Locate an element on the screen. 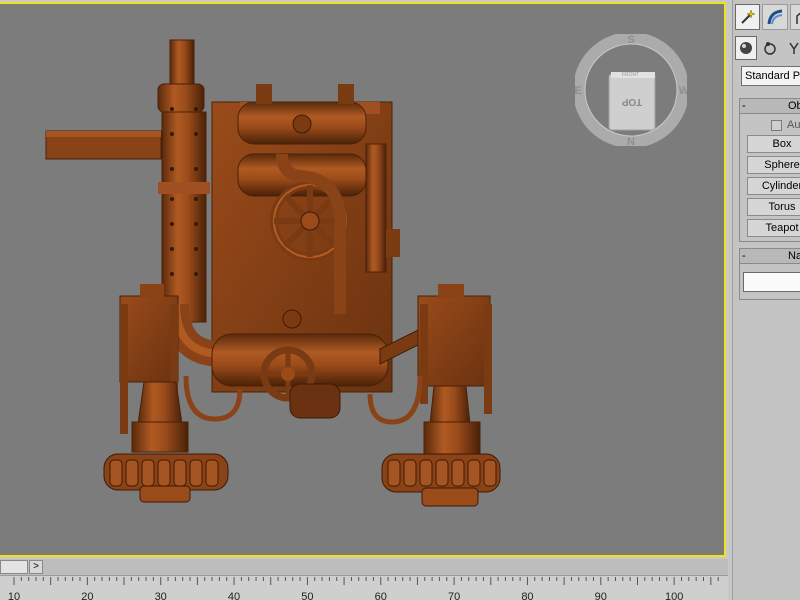  category-dropdown: Standard Primitives is located at coordinates (770, 76).